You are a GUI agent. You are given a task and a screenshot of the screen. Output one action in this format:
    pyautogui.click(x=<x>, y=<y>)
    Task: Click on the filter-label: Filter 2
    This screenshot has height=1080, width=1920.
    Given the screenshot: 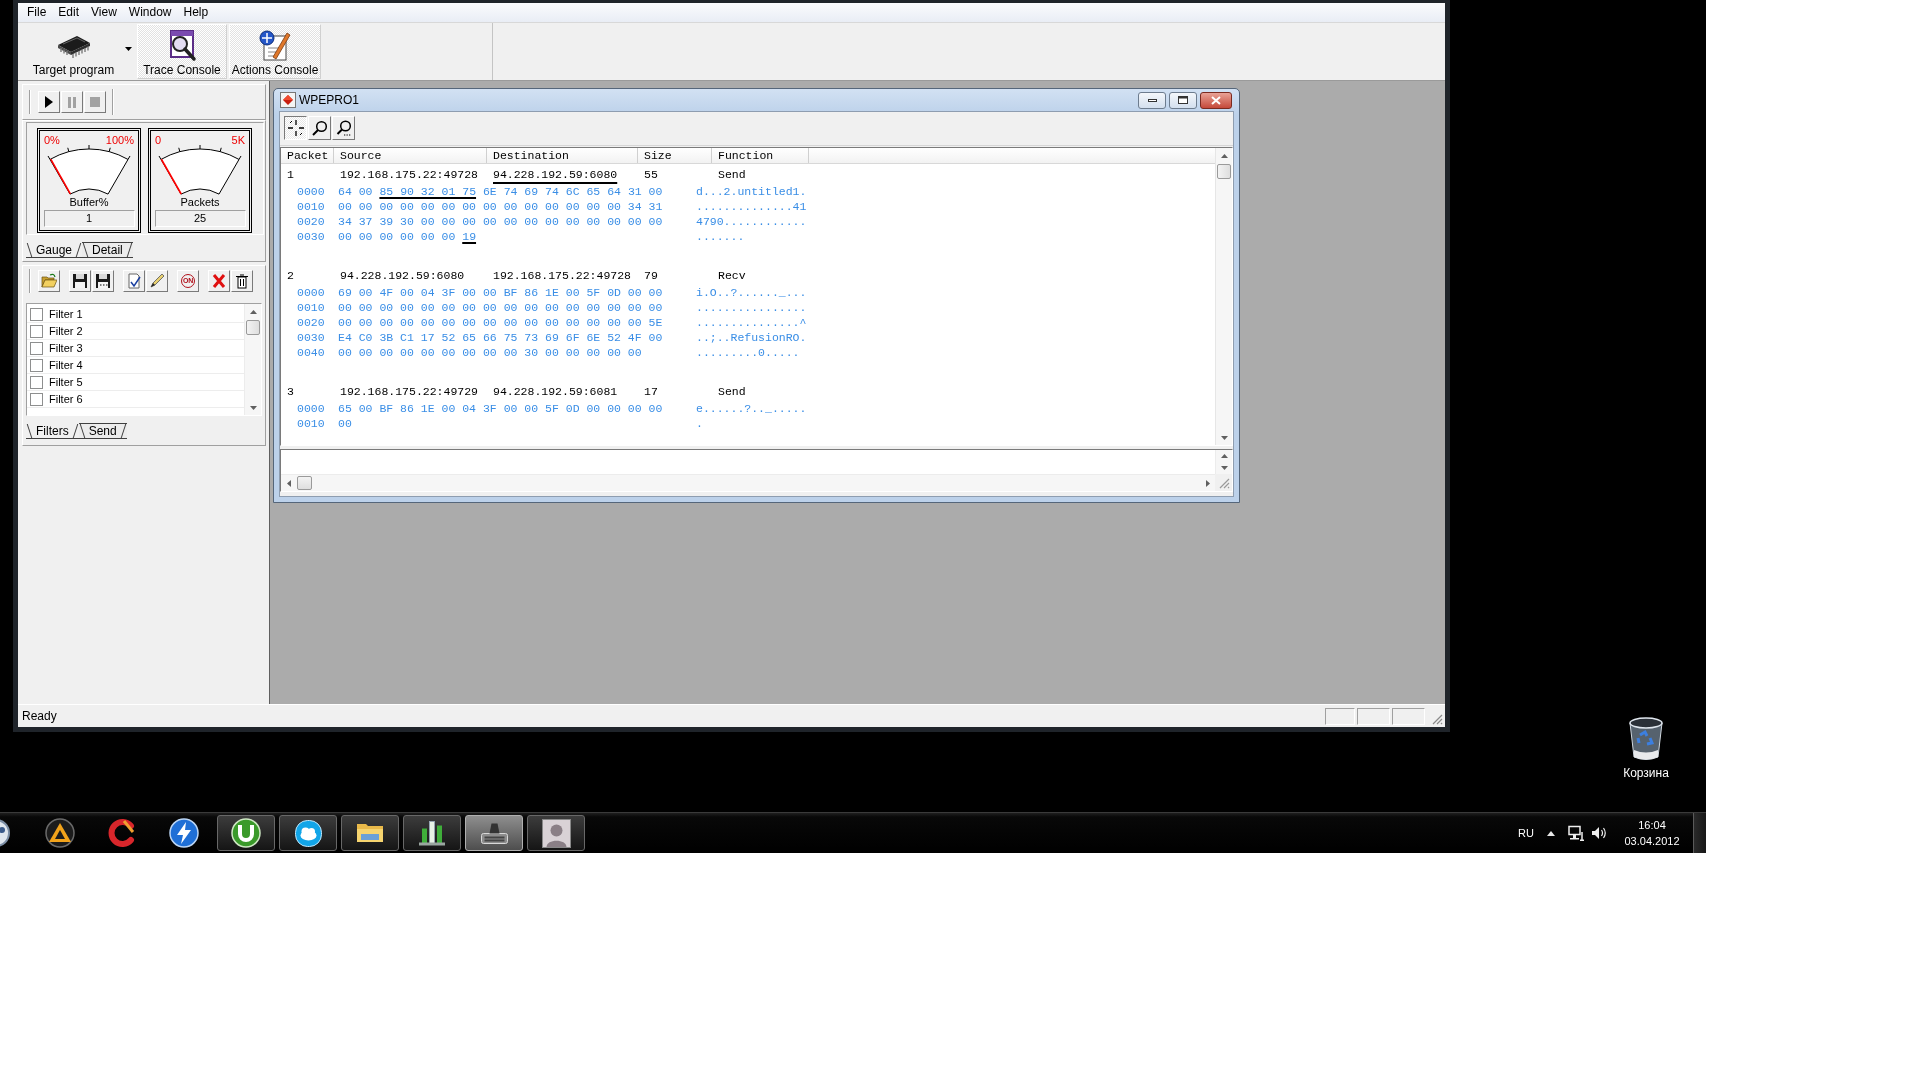 What is the action you would take?
    pyautogui.click(x=66, y=331)
    